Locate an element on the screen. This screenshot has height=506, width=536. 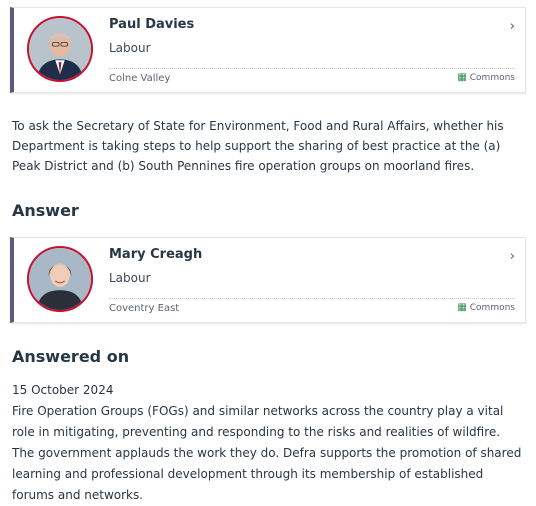
answered-on-heading: Answered on is located at coordinates (71, 356).